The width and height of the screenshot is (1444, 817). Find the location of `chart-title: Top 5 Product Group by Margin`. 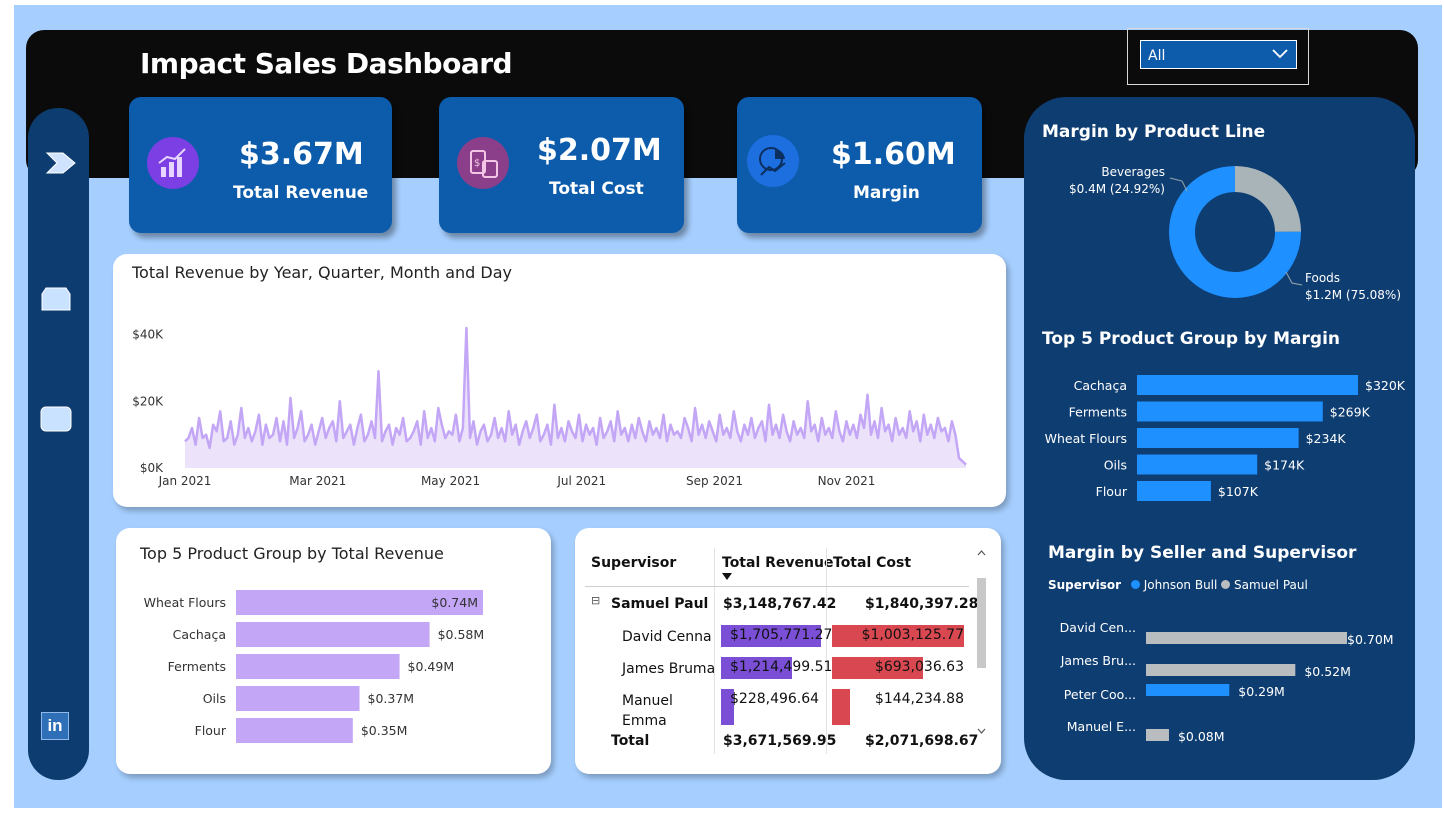

chart-title: Top 5 Product Group by Margin is located at coordinates (1191, 339).